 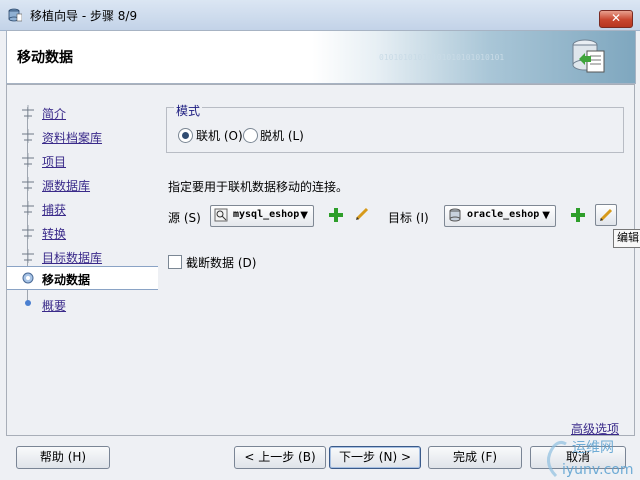 I want to click on step-intro: 简介, so click(x=82, y=112).